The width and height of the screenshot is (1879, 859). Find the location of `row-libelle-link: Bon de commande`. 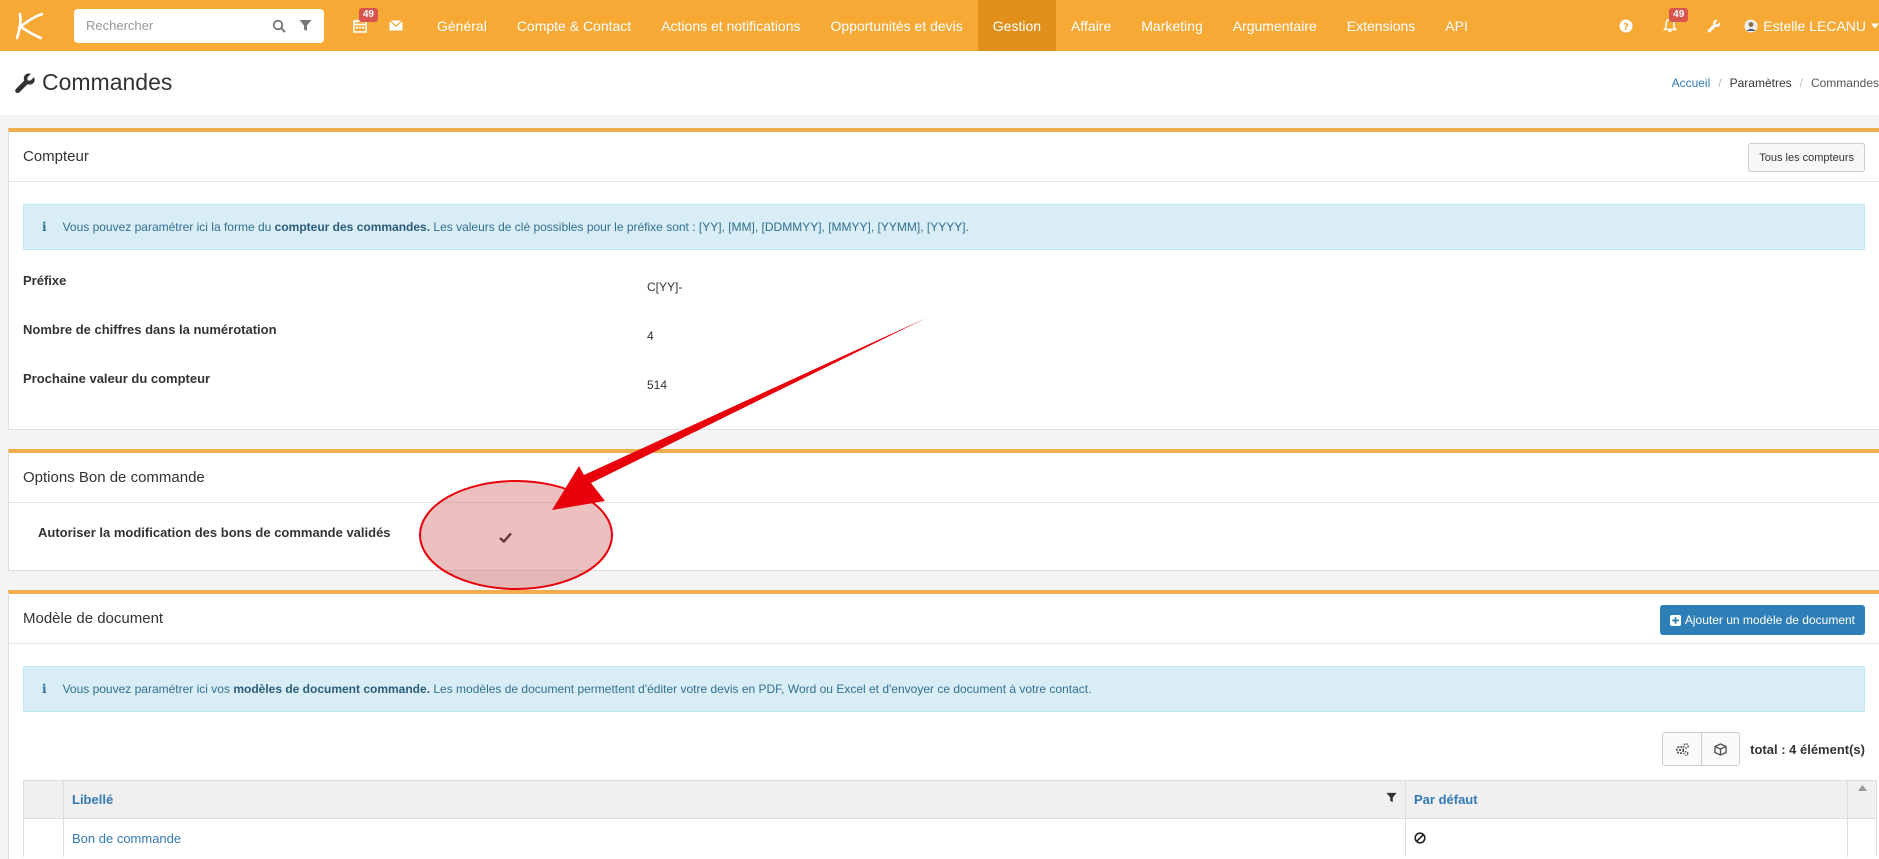

row-libelle-link: Bon de commande is located at coordinates (126, 838).